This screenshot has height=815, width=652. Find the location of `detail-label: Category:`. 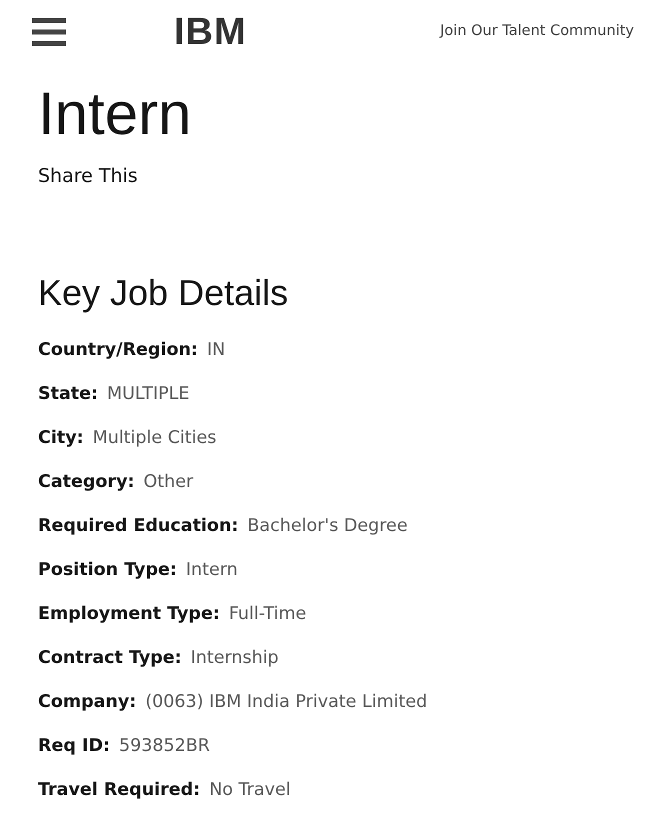

detail-label: Category: is located at coordinates (86, 482).